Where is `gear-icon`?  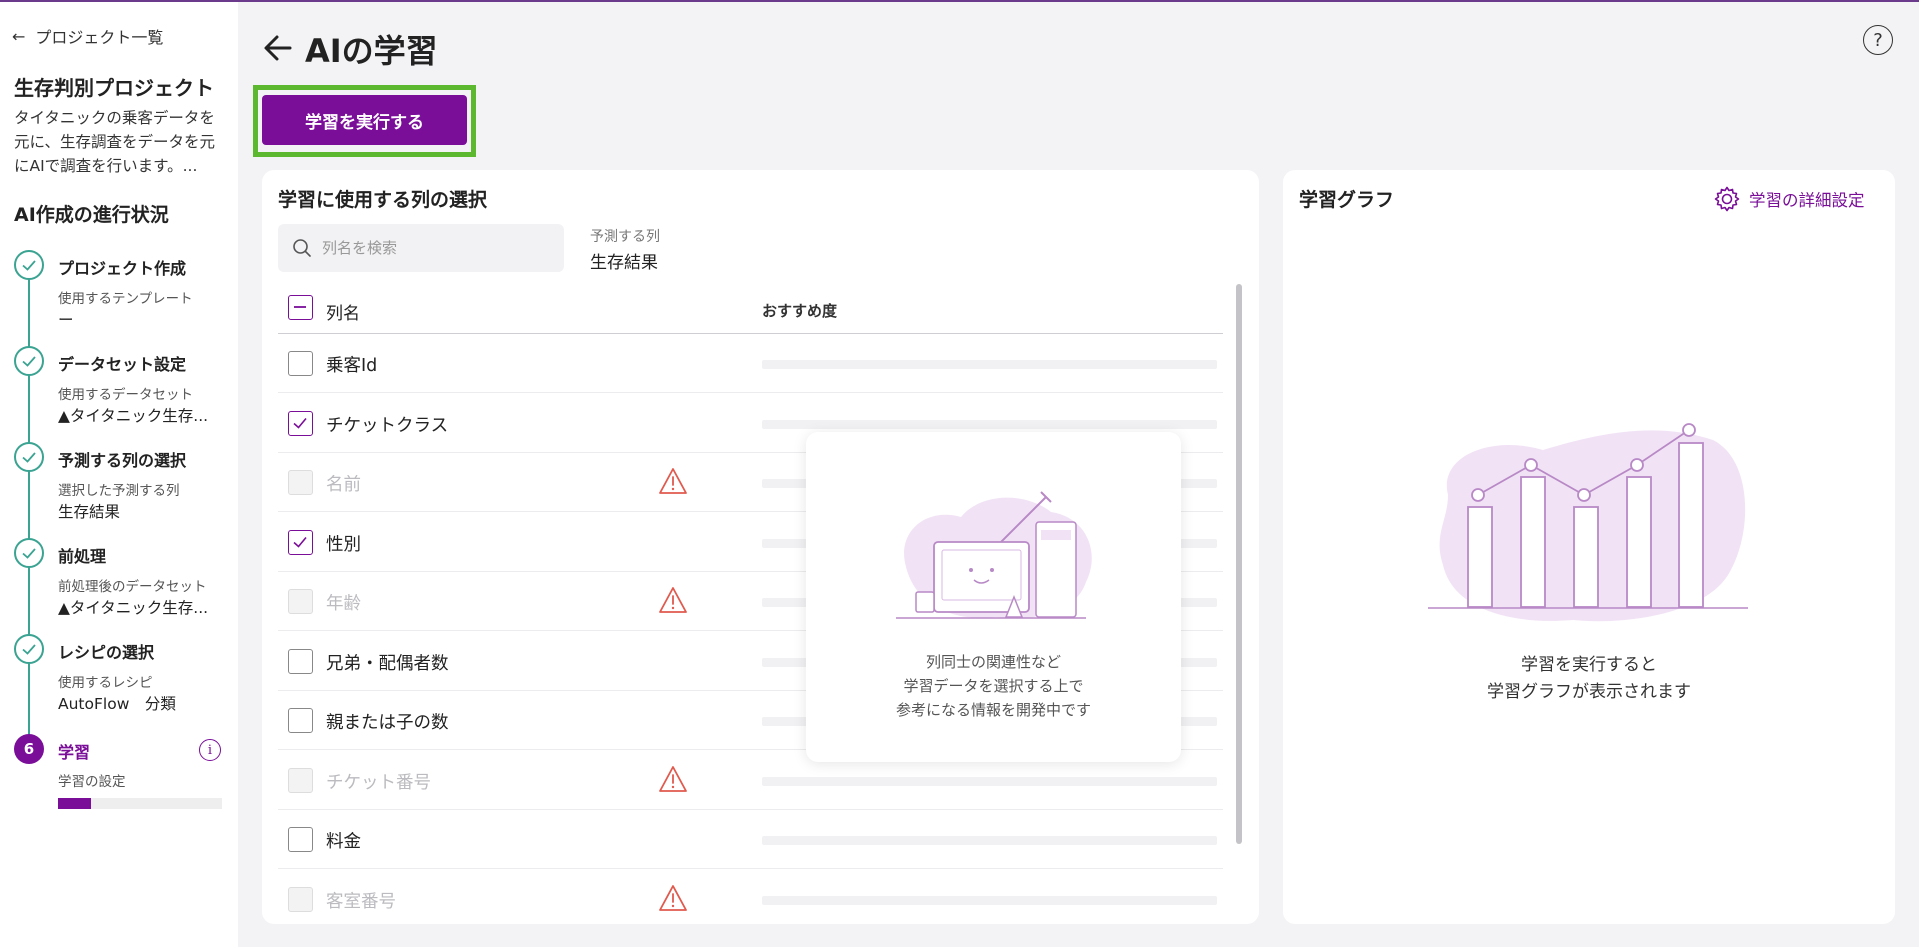 gear-icon is located at coordinates (1727, 199).